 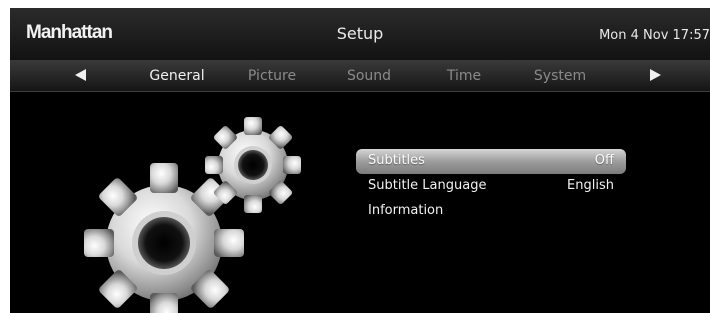 I want to click on menu-item-label: Subtitles, so click(x=396, y=160).